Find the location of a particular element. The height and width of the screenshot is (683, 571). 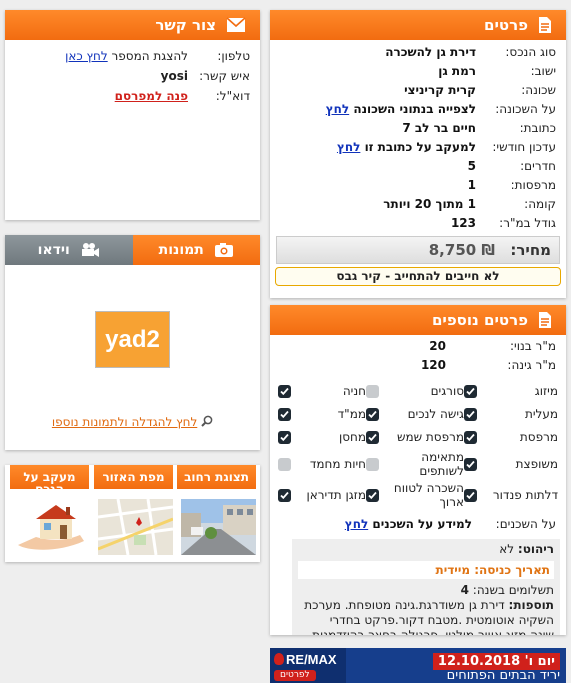

price-bar: מחיר: ₪ 8,750 is located at coordinates (418, 250).